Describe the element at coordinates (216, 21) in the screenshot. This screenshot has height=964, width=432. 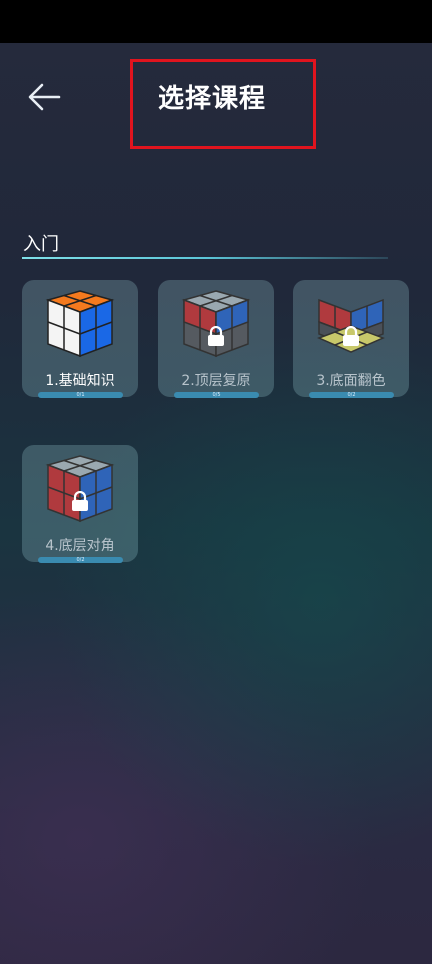
I see `status-bar` at that location.